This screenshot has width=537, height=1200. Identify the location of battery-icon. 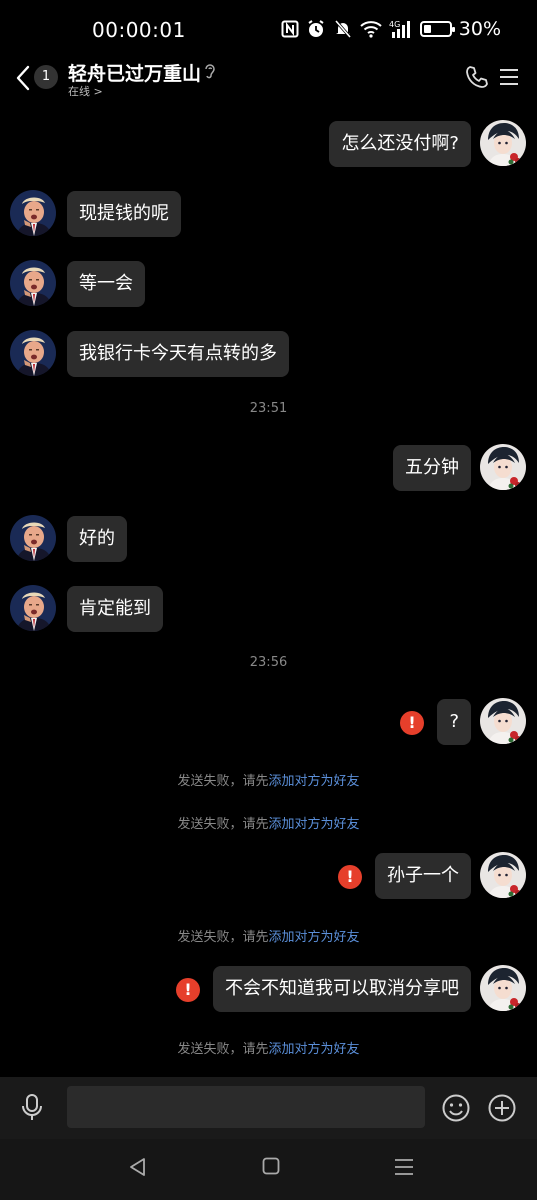
(437, 29).